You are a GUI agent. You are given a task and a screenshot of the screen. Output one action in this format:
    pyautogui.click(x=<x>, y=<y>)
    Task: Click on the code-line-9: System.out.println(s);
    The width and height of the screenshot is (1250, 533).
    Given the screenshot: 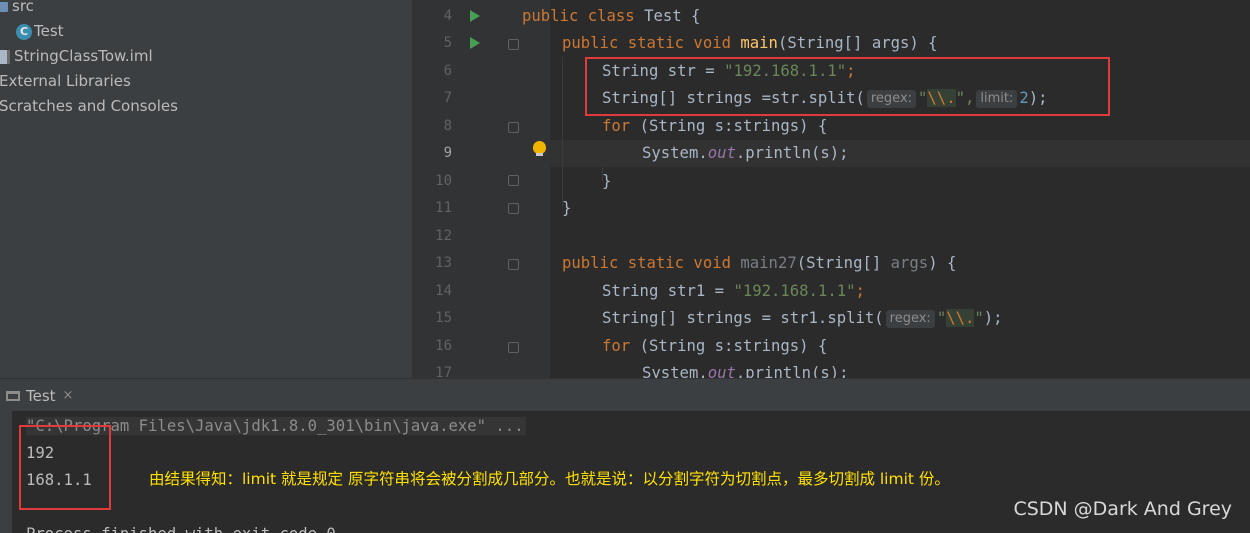 What is the action you would take?
    pyautogui.click(x=745, y=153)
    